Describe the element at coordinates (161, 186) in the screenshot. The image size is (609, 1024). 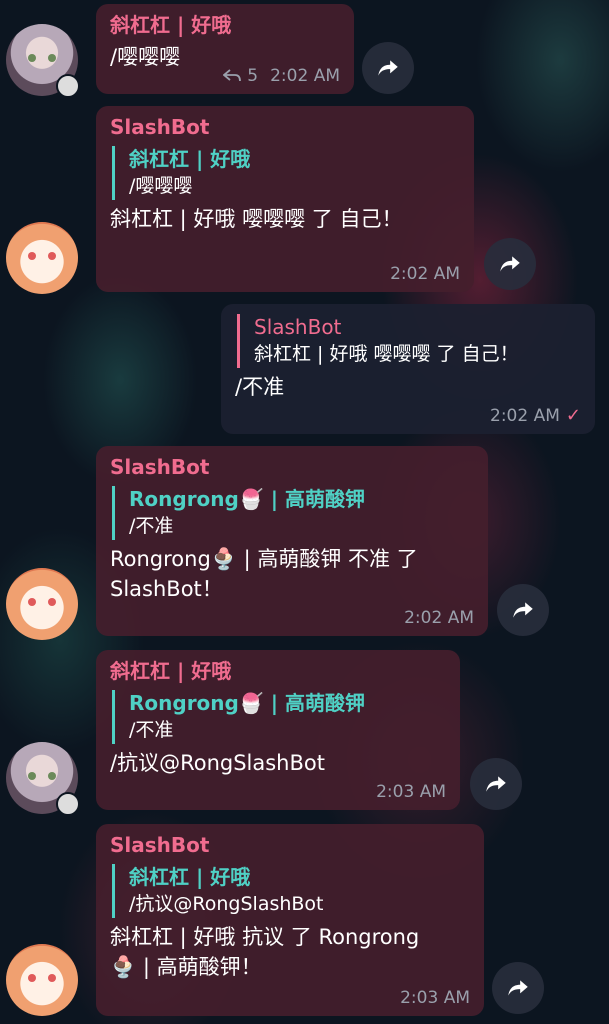
I see `quote-text: /嘤嘤嘤` at that location.